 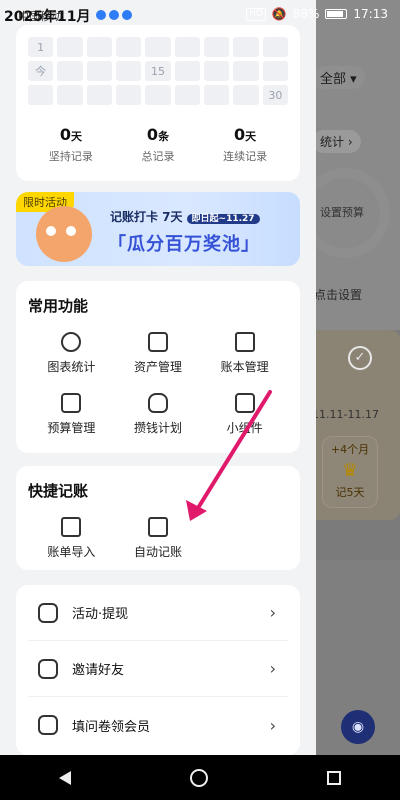 I want to click on mute-icon: 🔕, so click(x=279, y=14).